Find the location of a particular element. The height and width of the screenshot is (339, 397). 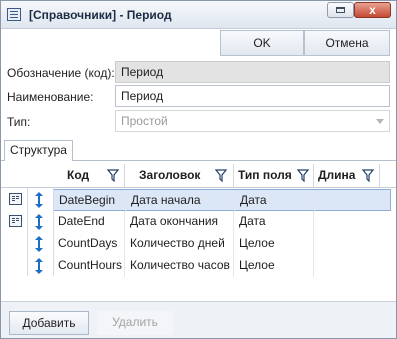

app-icon is located at coordinates (14, 14).